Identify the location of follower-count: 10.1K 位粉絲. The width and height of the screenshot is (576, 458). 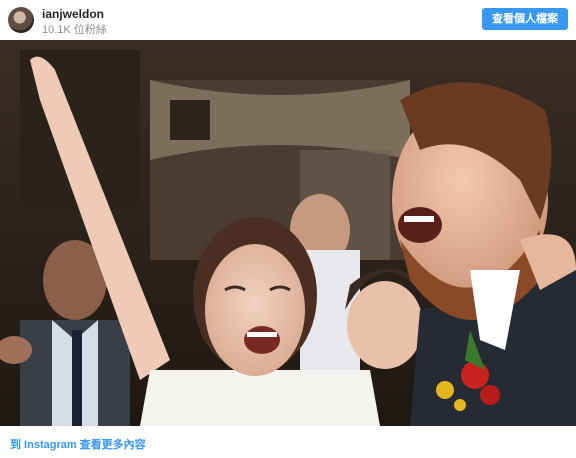
(74, 30).